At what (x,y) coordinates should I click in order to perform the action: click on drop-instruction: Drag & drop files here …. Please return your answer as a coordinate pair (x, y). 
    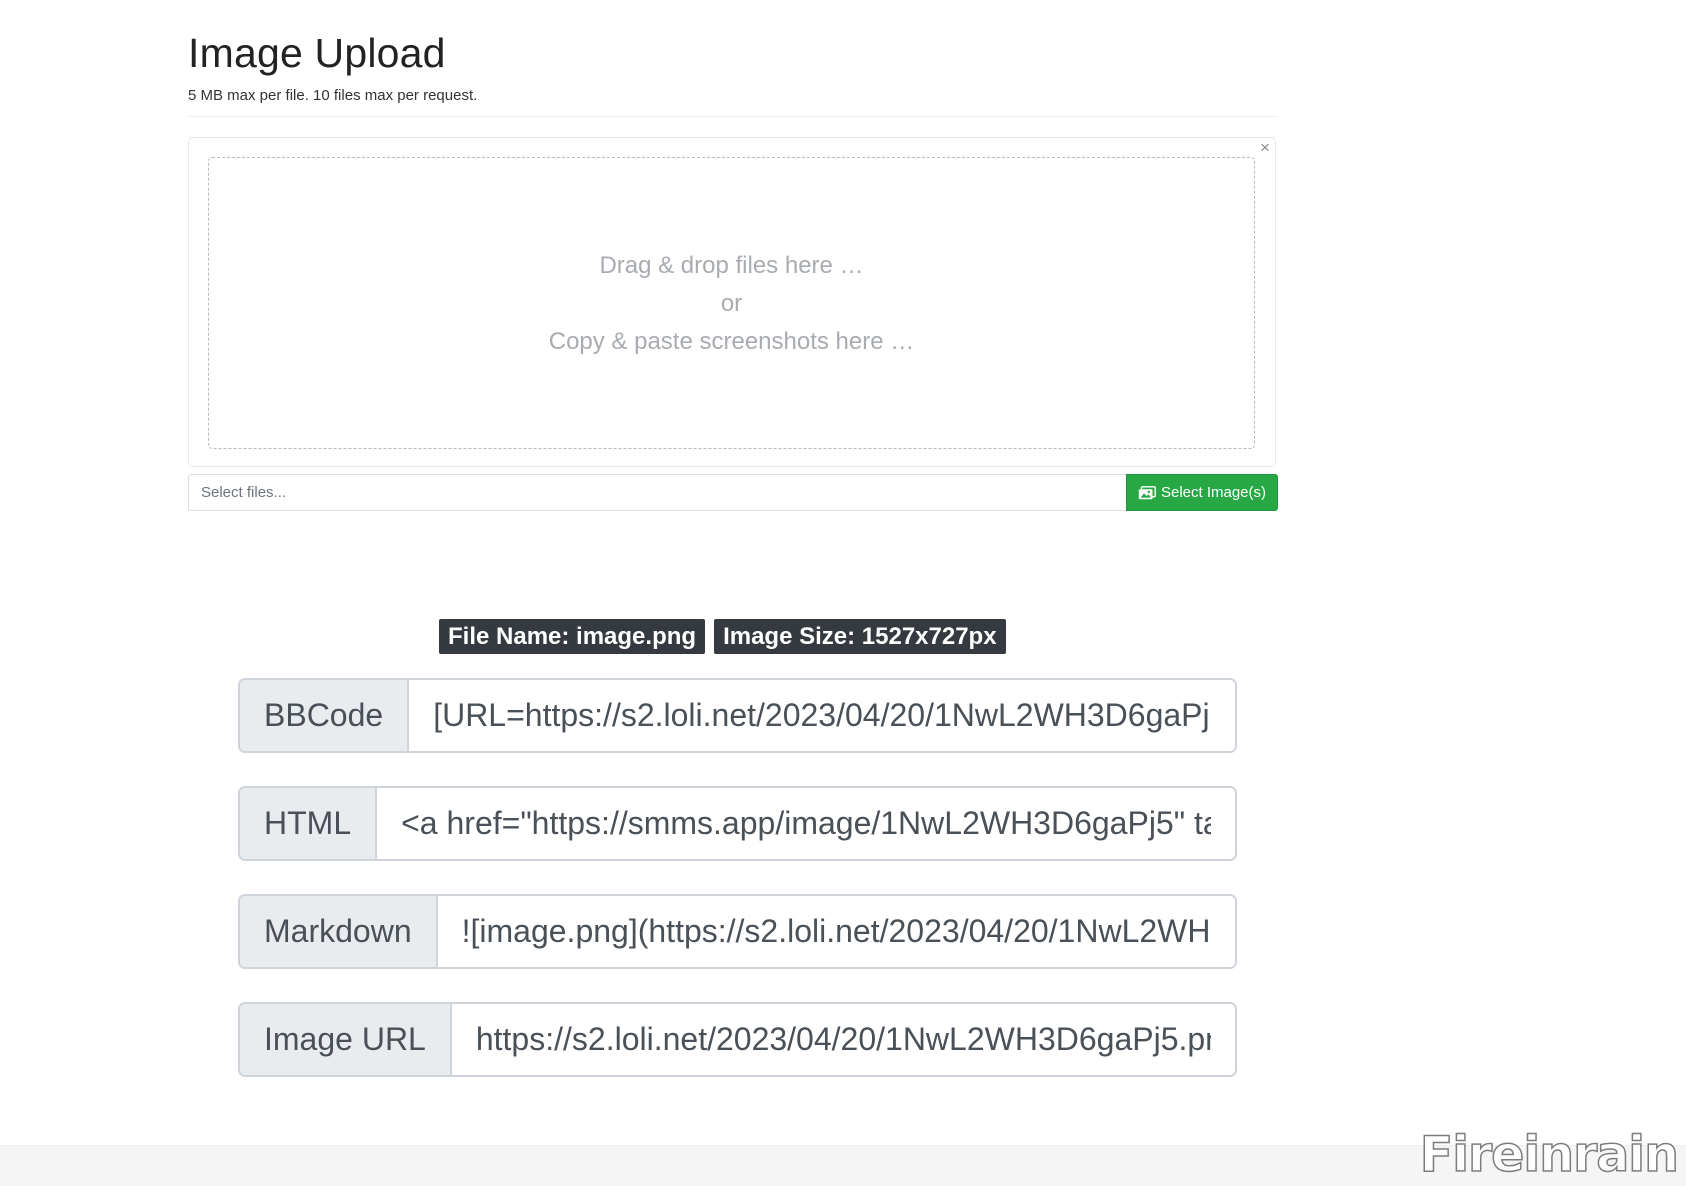
    Looking at the image, I should click on (731, 265).